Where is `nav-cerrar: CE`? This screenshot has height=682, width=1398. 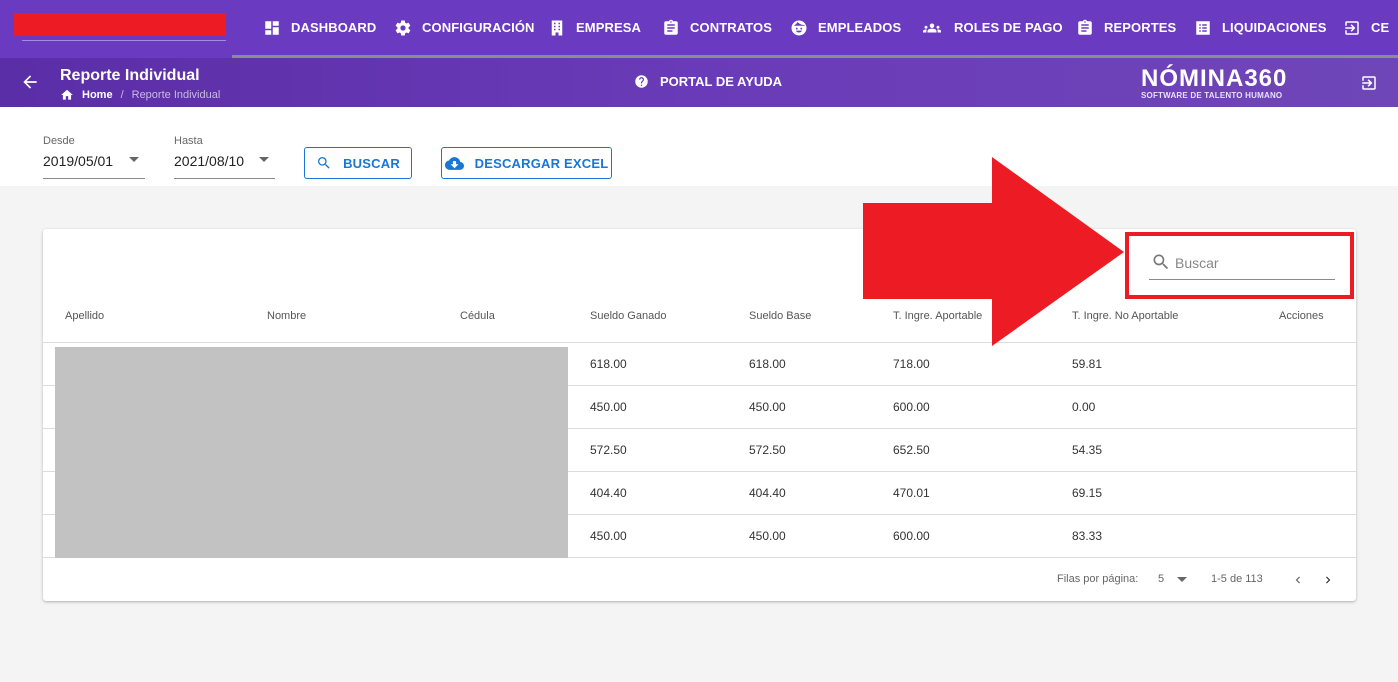 nav-cerrar: CE is located at coordinates (1366, 27).